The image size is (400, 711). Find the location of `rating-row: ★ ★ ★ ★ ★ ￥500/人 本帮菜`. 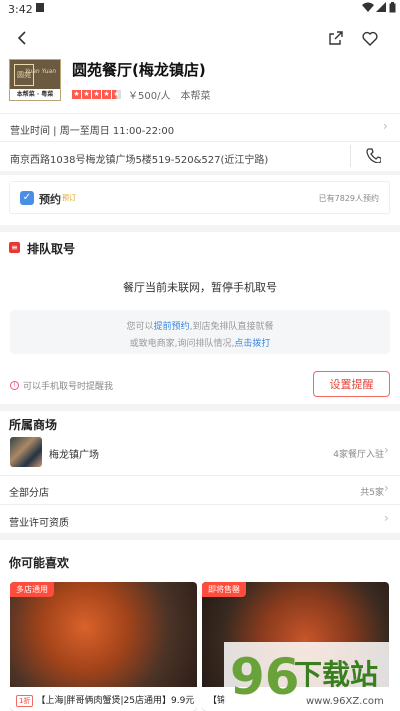

rating-row: ★ ★ ★ ★ ★ ￥500/人 本帮菜 is located at coordinates (141, 94).